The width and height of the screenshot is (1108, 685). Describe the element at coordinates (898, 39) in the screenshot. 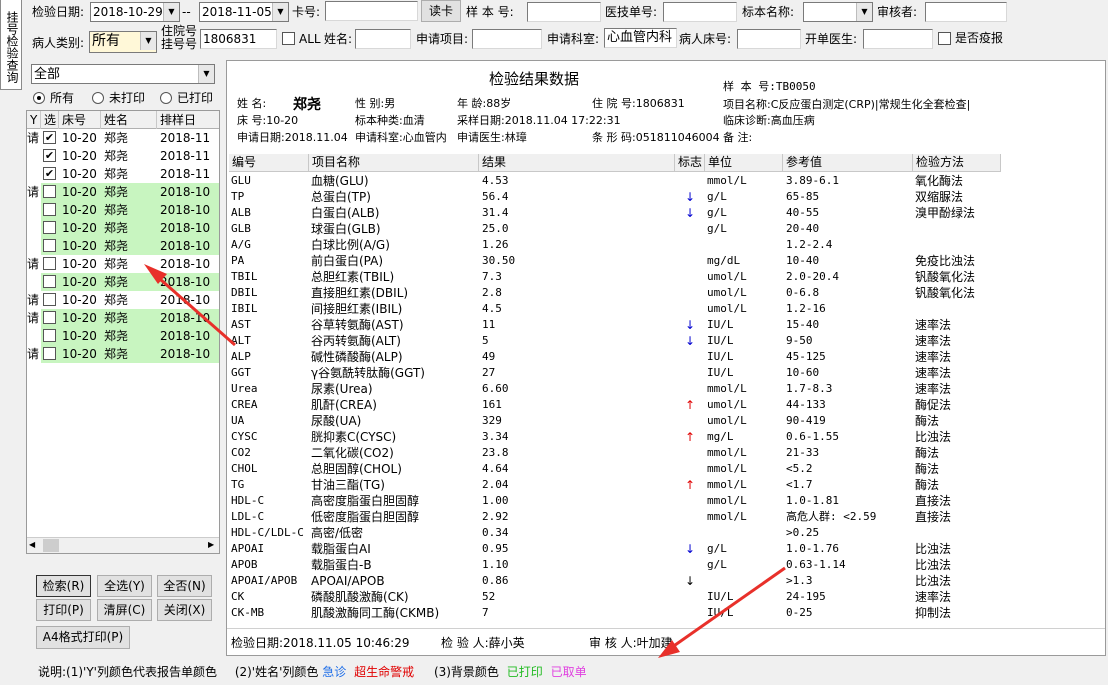

I see `doctor-input` at that location.